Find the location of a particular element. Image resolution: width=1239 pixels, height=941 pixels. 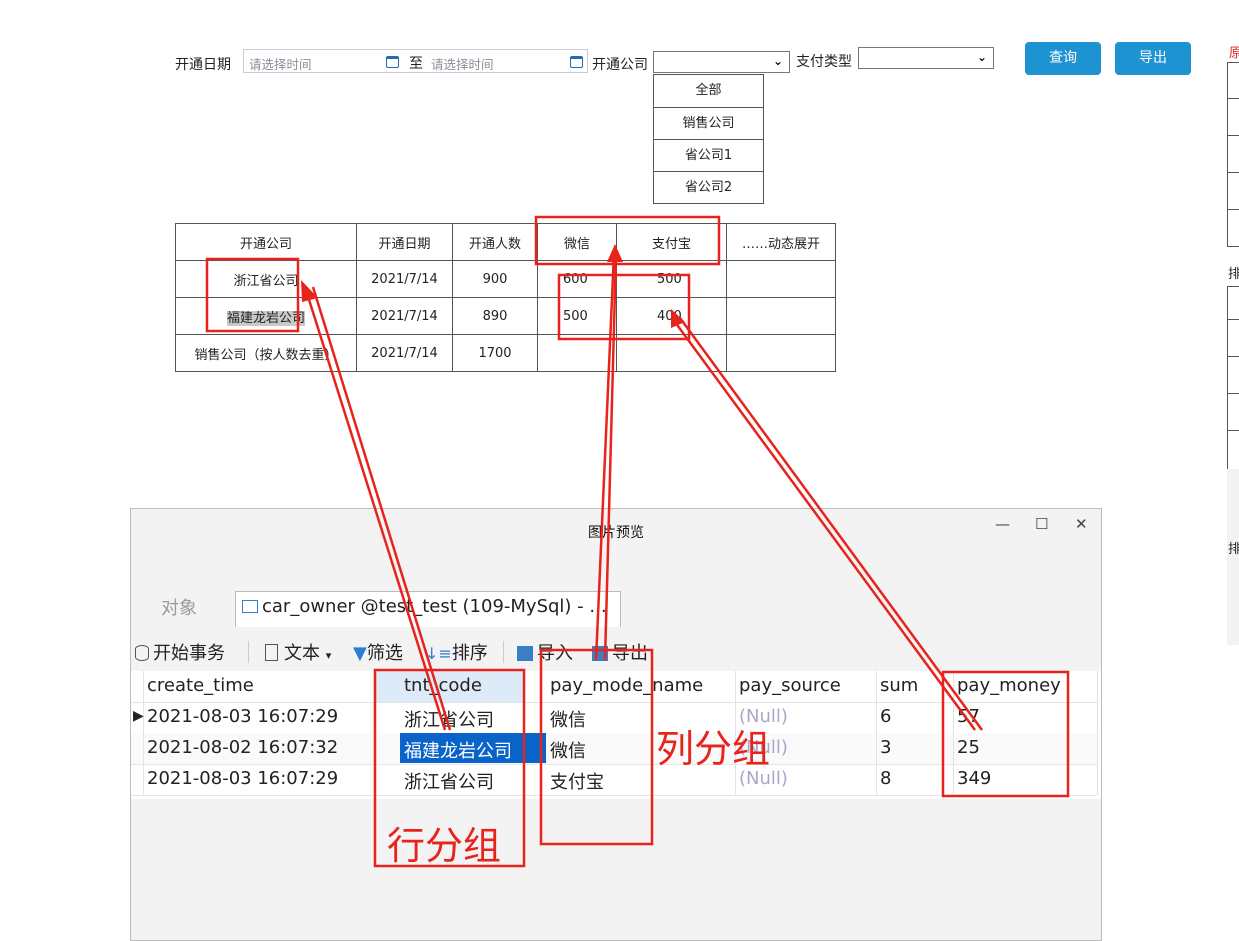

dropdown-option: 销售公司 is located at coordinates (708, 123).